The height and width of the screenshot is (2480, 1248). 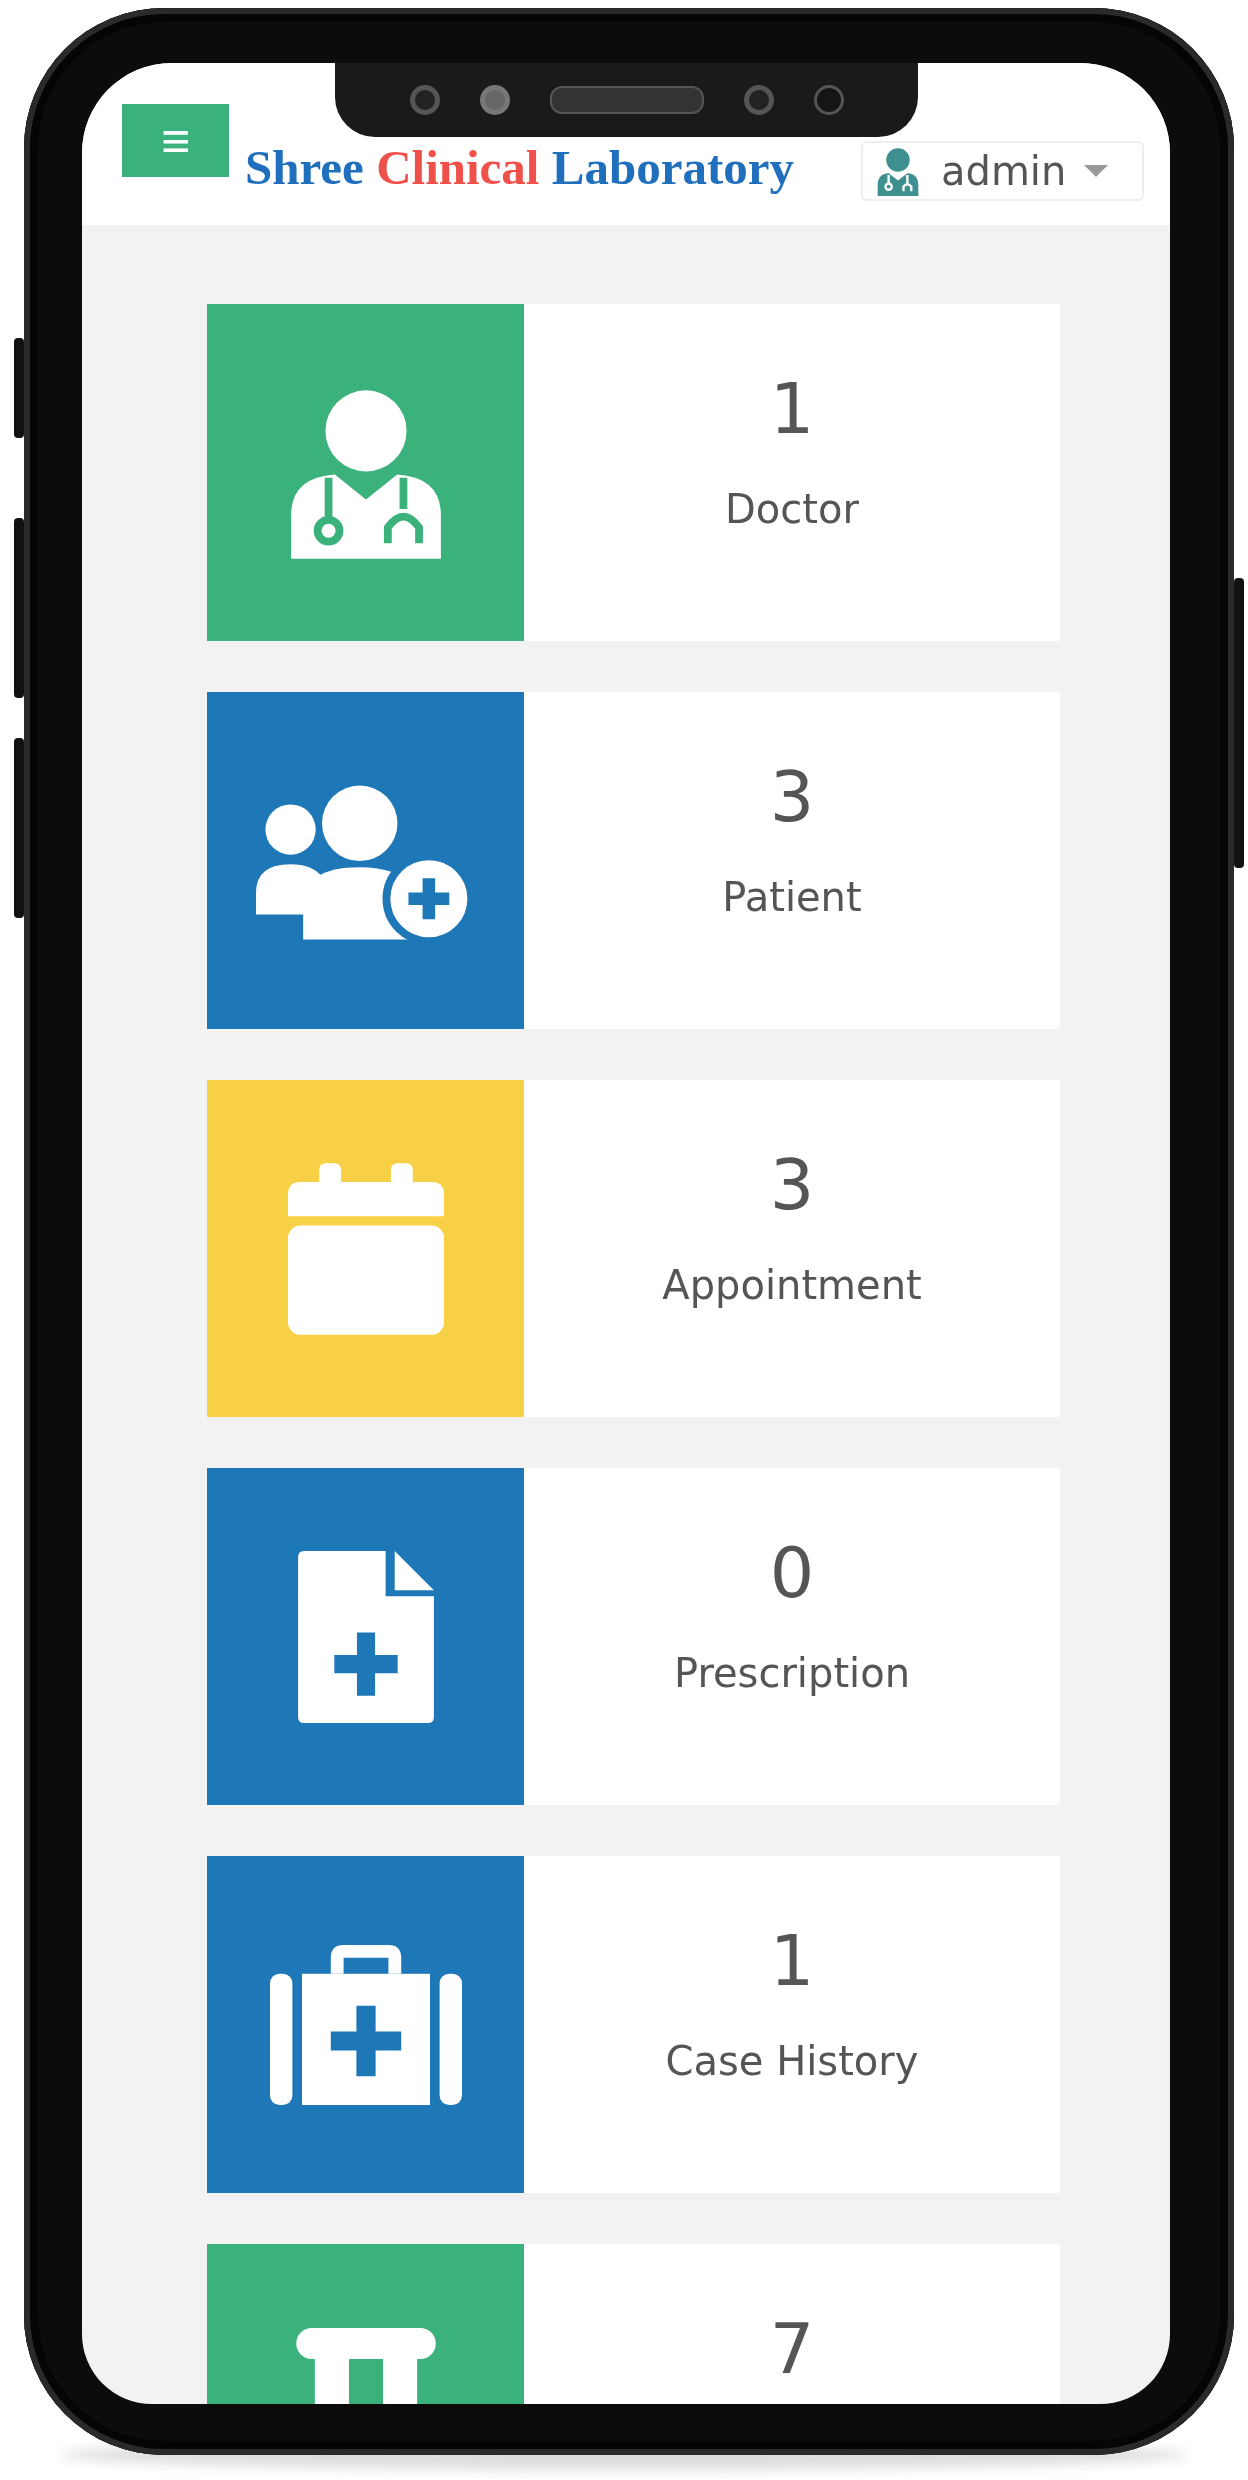 I want to click on stat-count: 7, so click(x=792, y=2349).